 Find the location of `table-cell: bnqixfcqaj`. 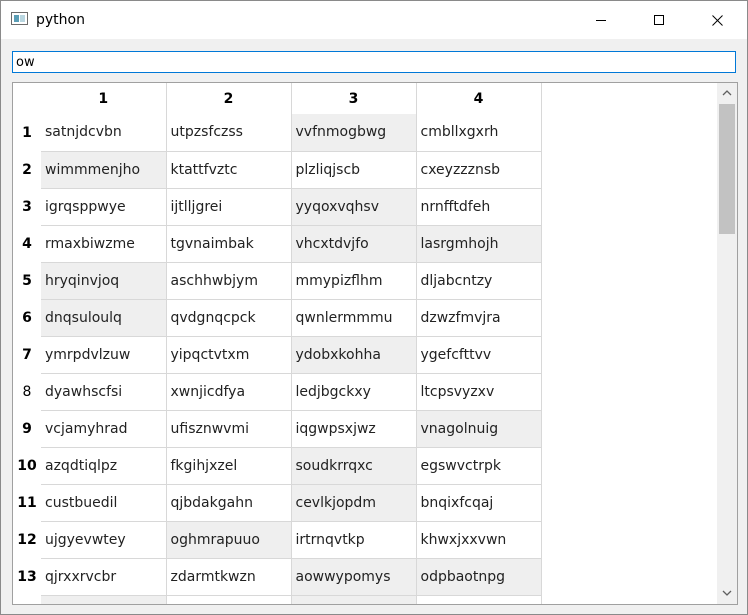

table-cell: bnqixfcqaj is located at coordinates (479, 503).